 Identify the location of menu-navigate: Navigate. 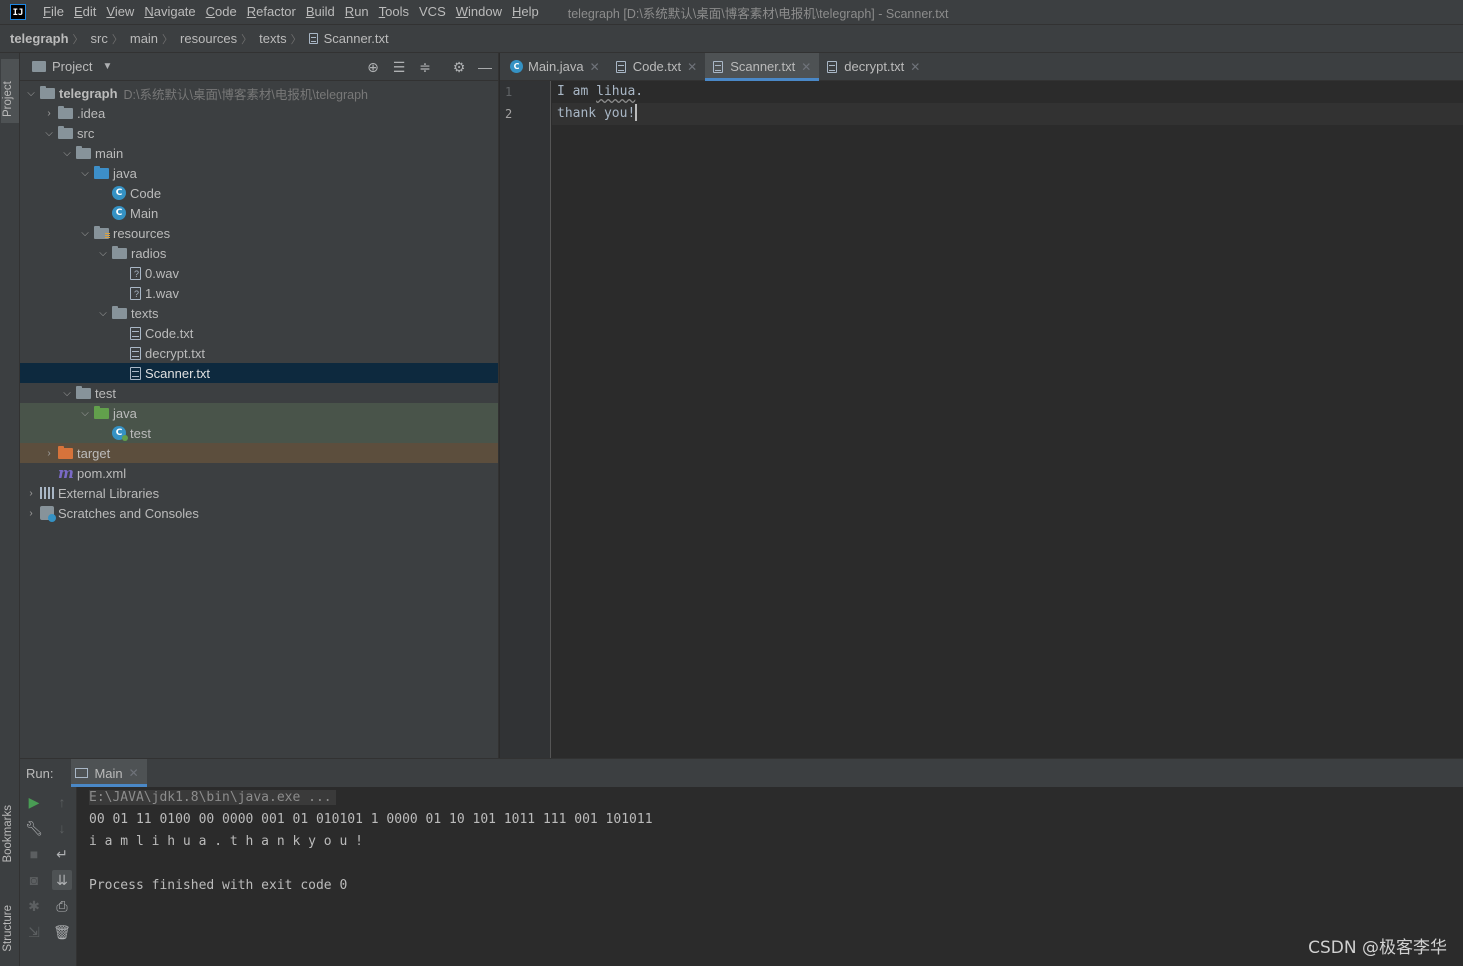
(169, 12).